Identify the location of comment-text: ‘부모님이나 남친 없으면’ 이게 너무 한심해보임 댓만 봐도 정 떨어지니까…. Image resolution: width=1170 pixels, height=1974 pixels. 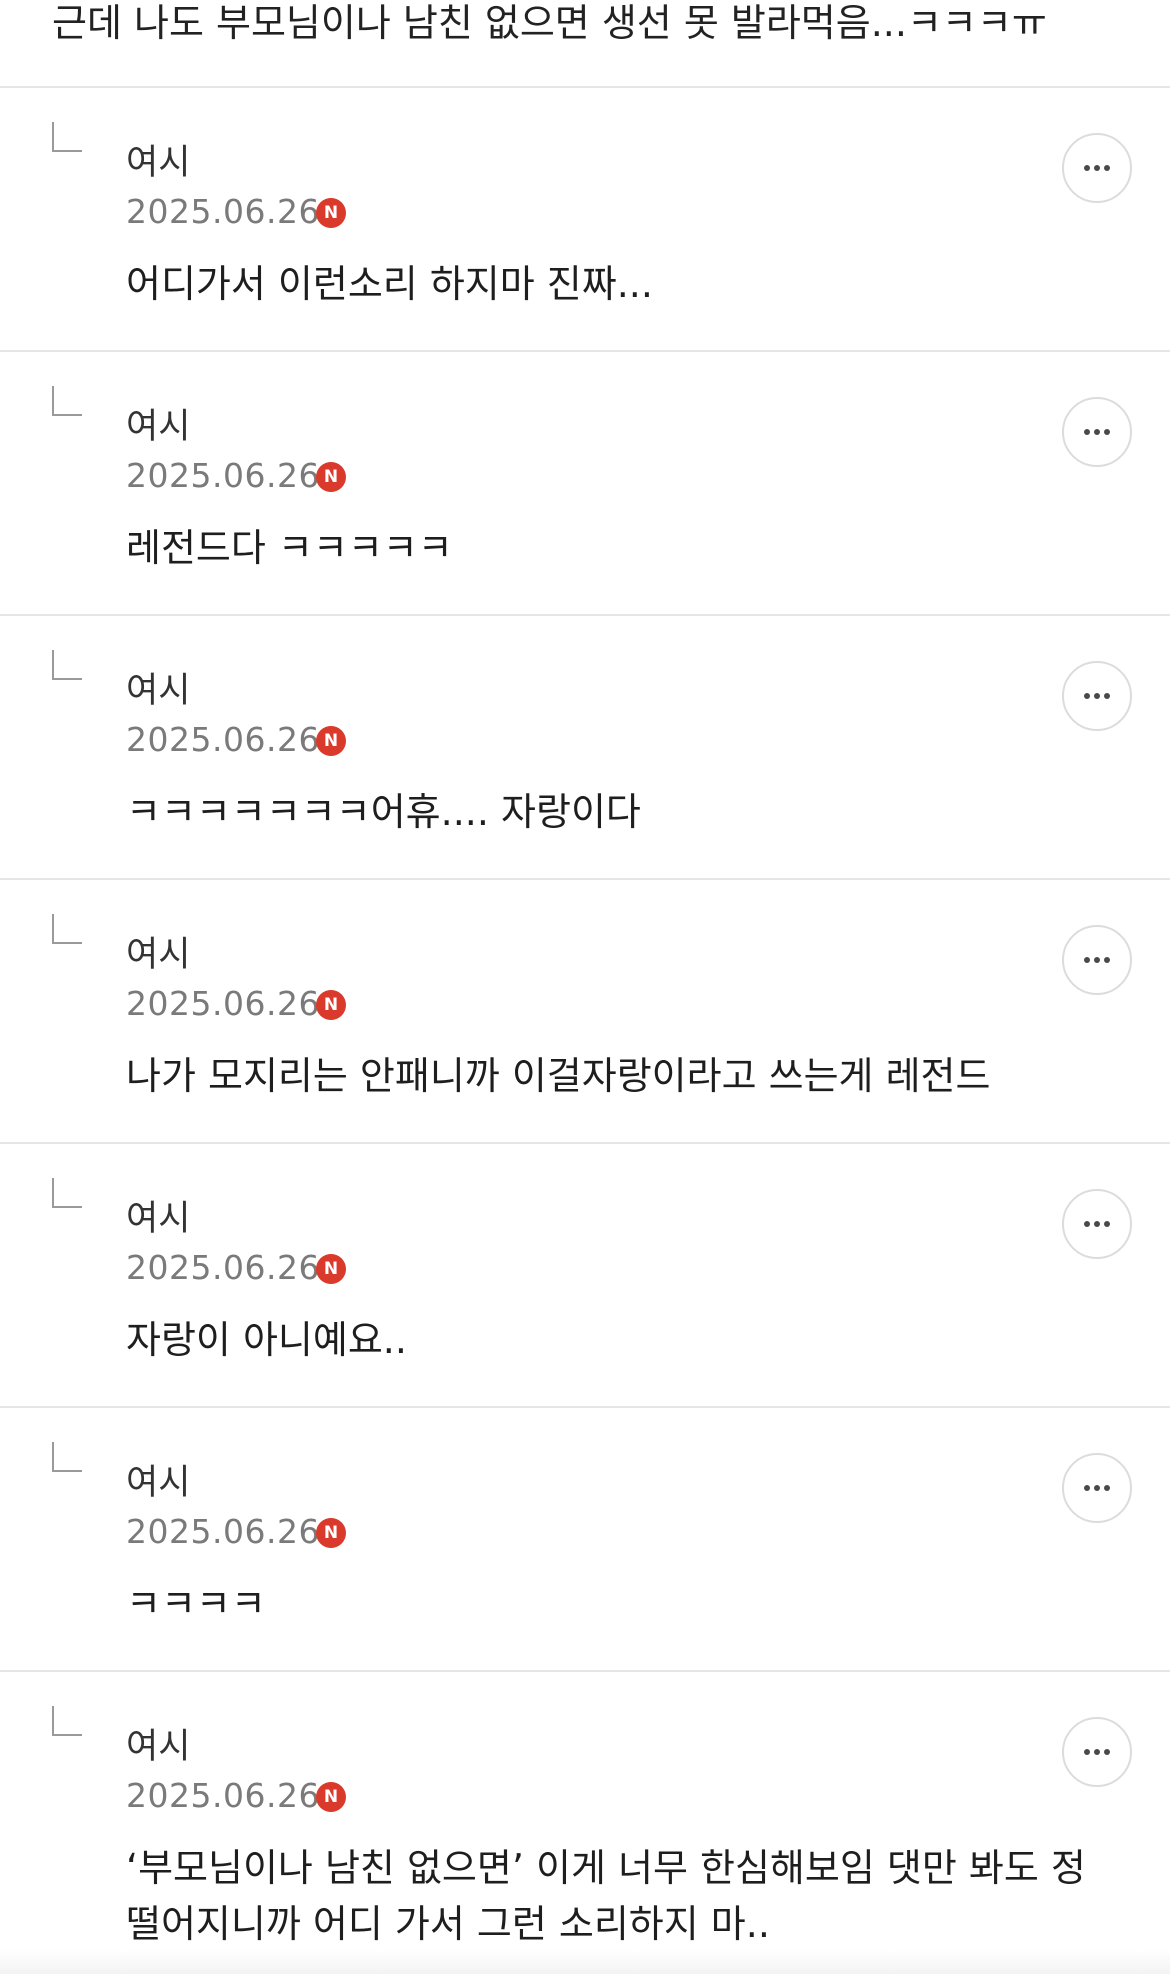
(606, 1896).